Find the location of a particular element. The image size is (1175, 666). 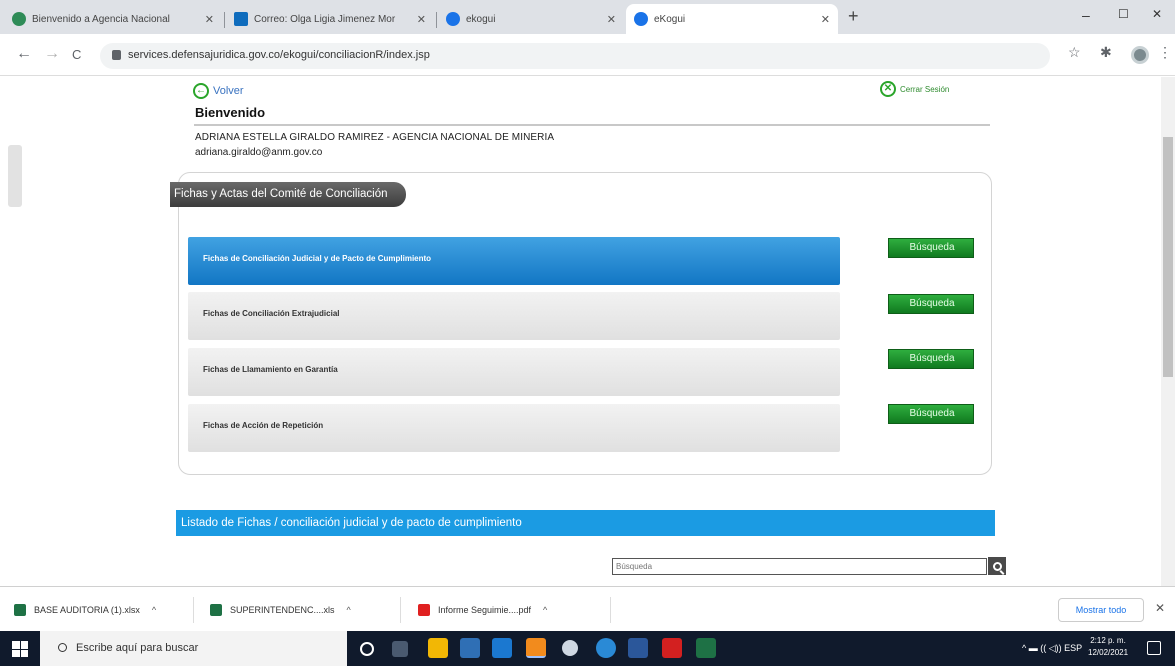

teams-icon is located at coordinates (606, 648).